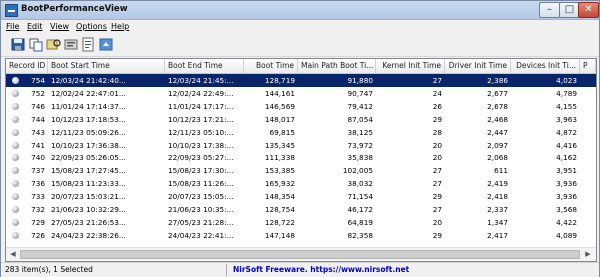 Image resolution: width=600 pixels, height=277 pixels. Describe the element at coordinates (360, 93) in the screenshot. I see `cell-main: 90,747` at that location.